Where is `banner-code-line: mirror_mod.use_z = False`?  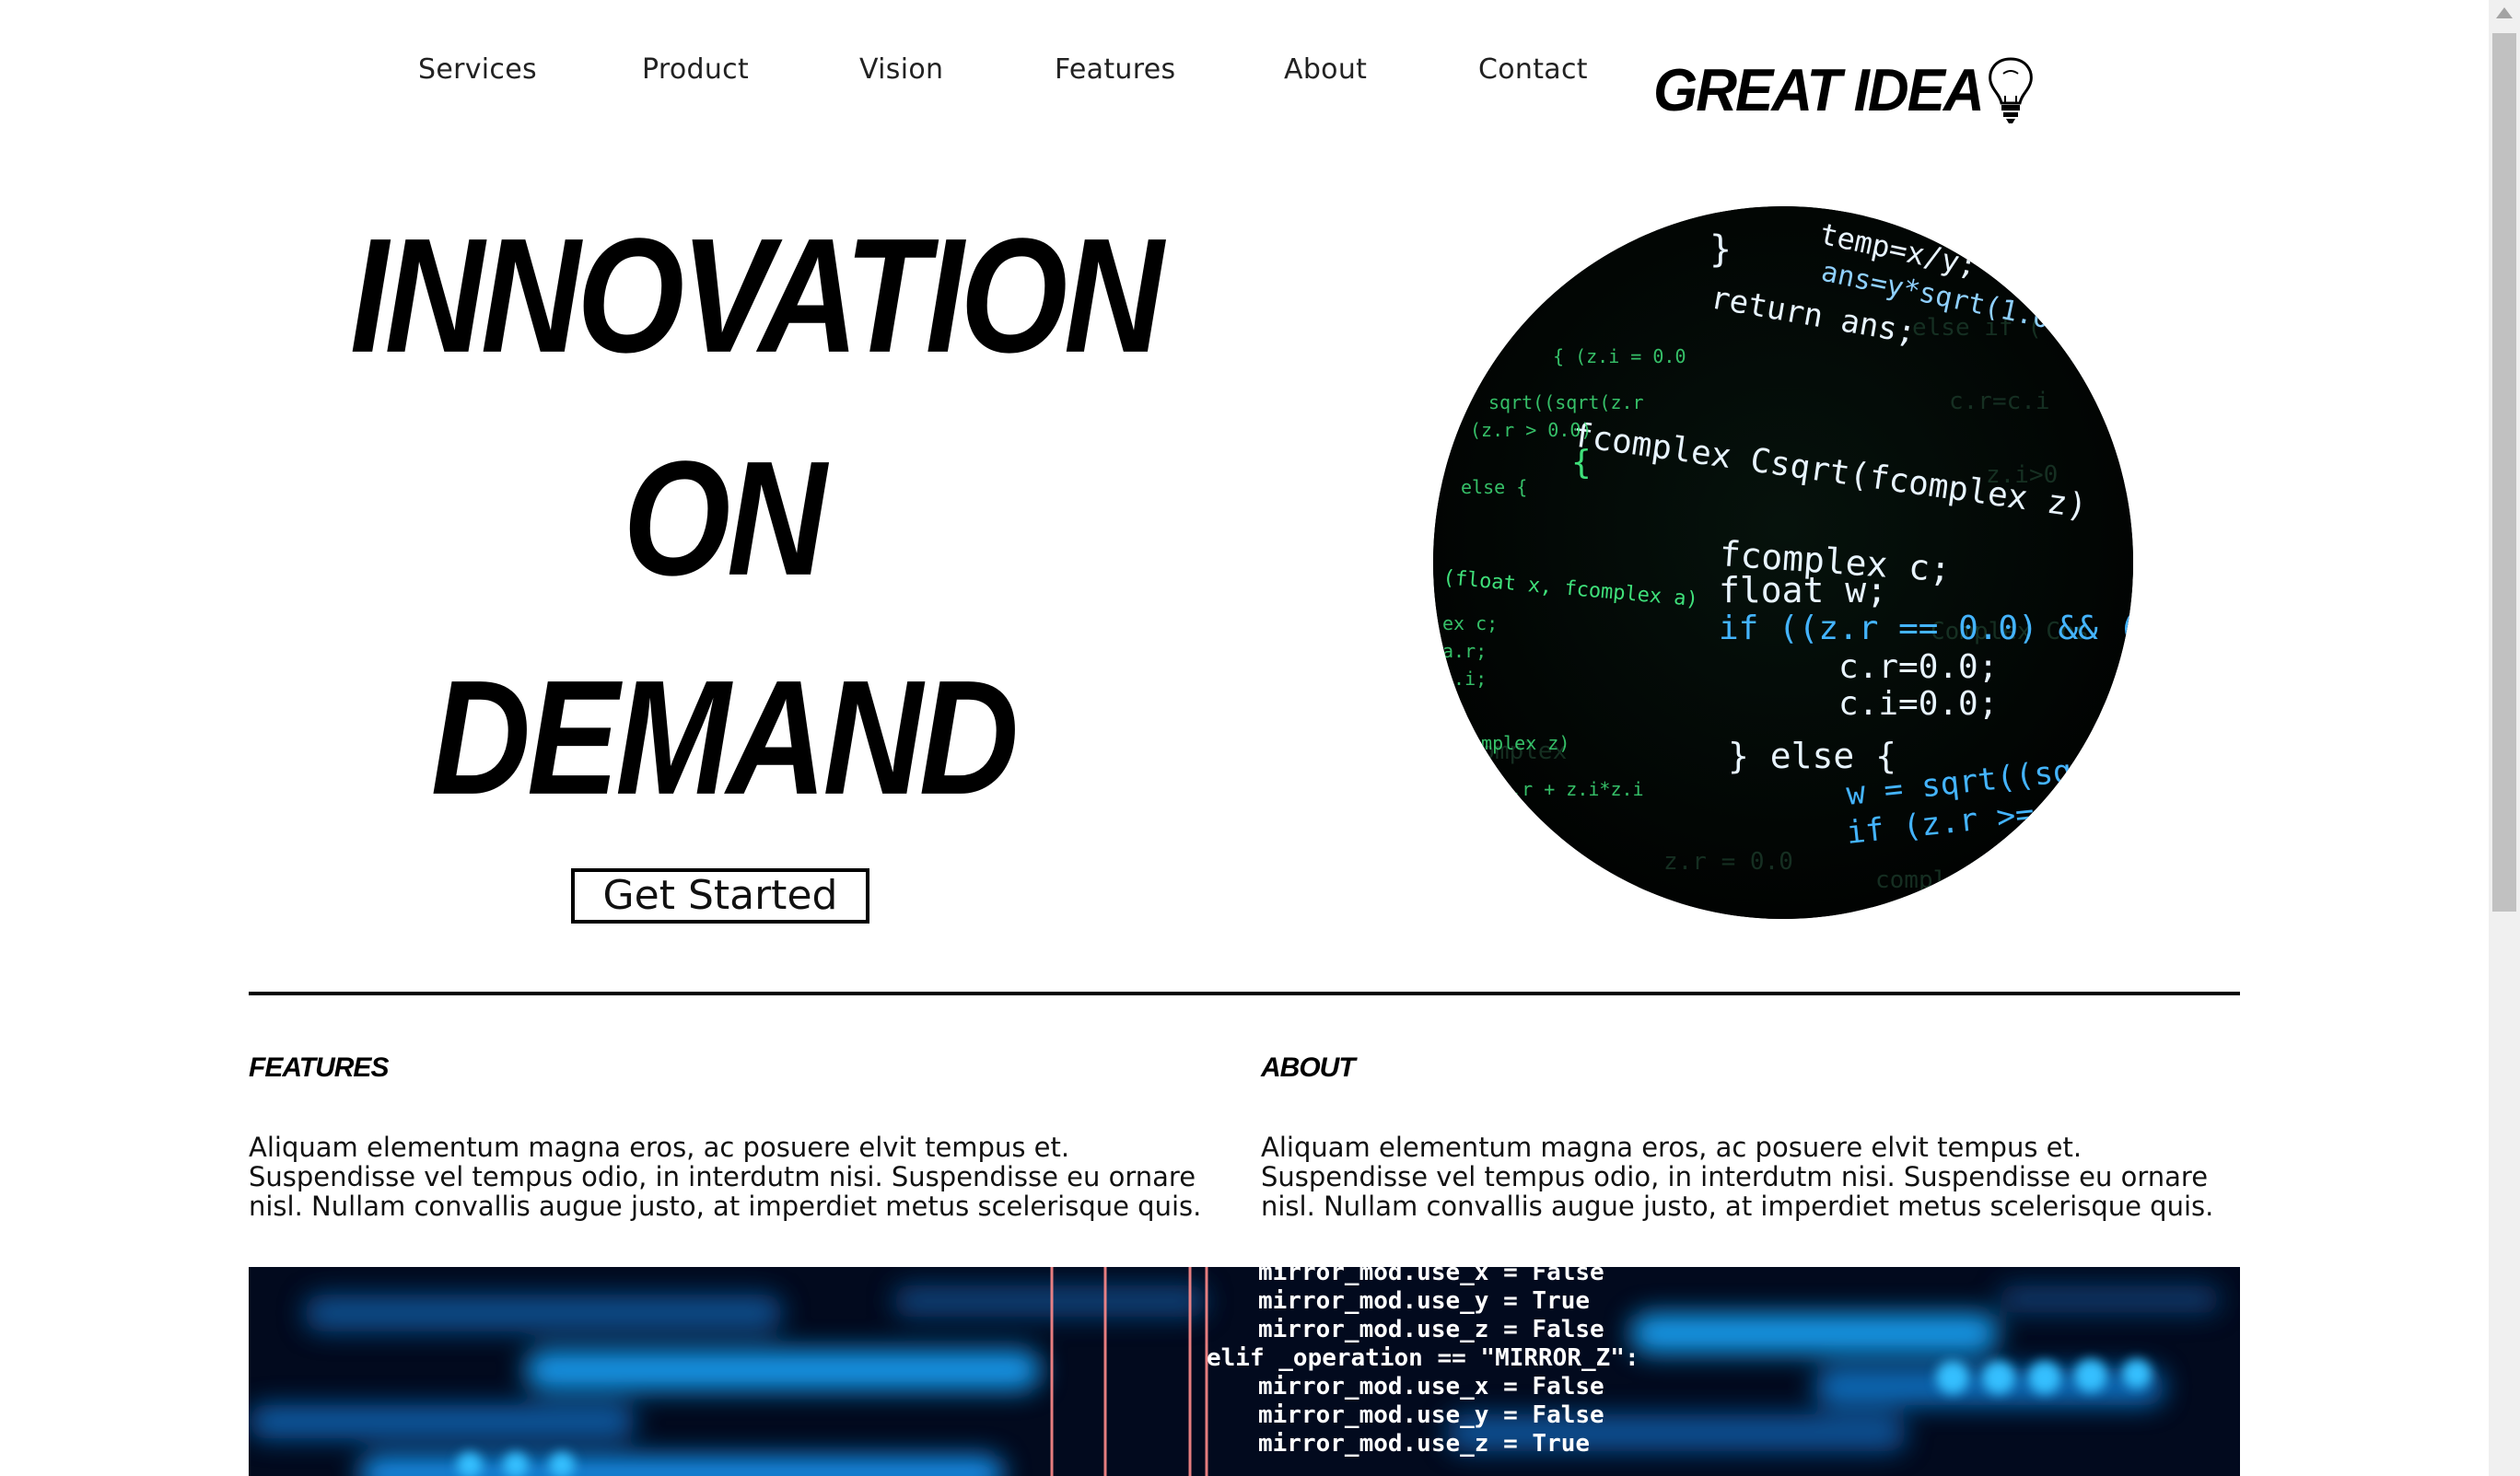 banner-code-line: mirror_mod.use_z = False is located at coordinates (1431, 1329).